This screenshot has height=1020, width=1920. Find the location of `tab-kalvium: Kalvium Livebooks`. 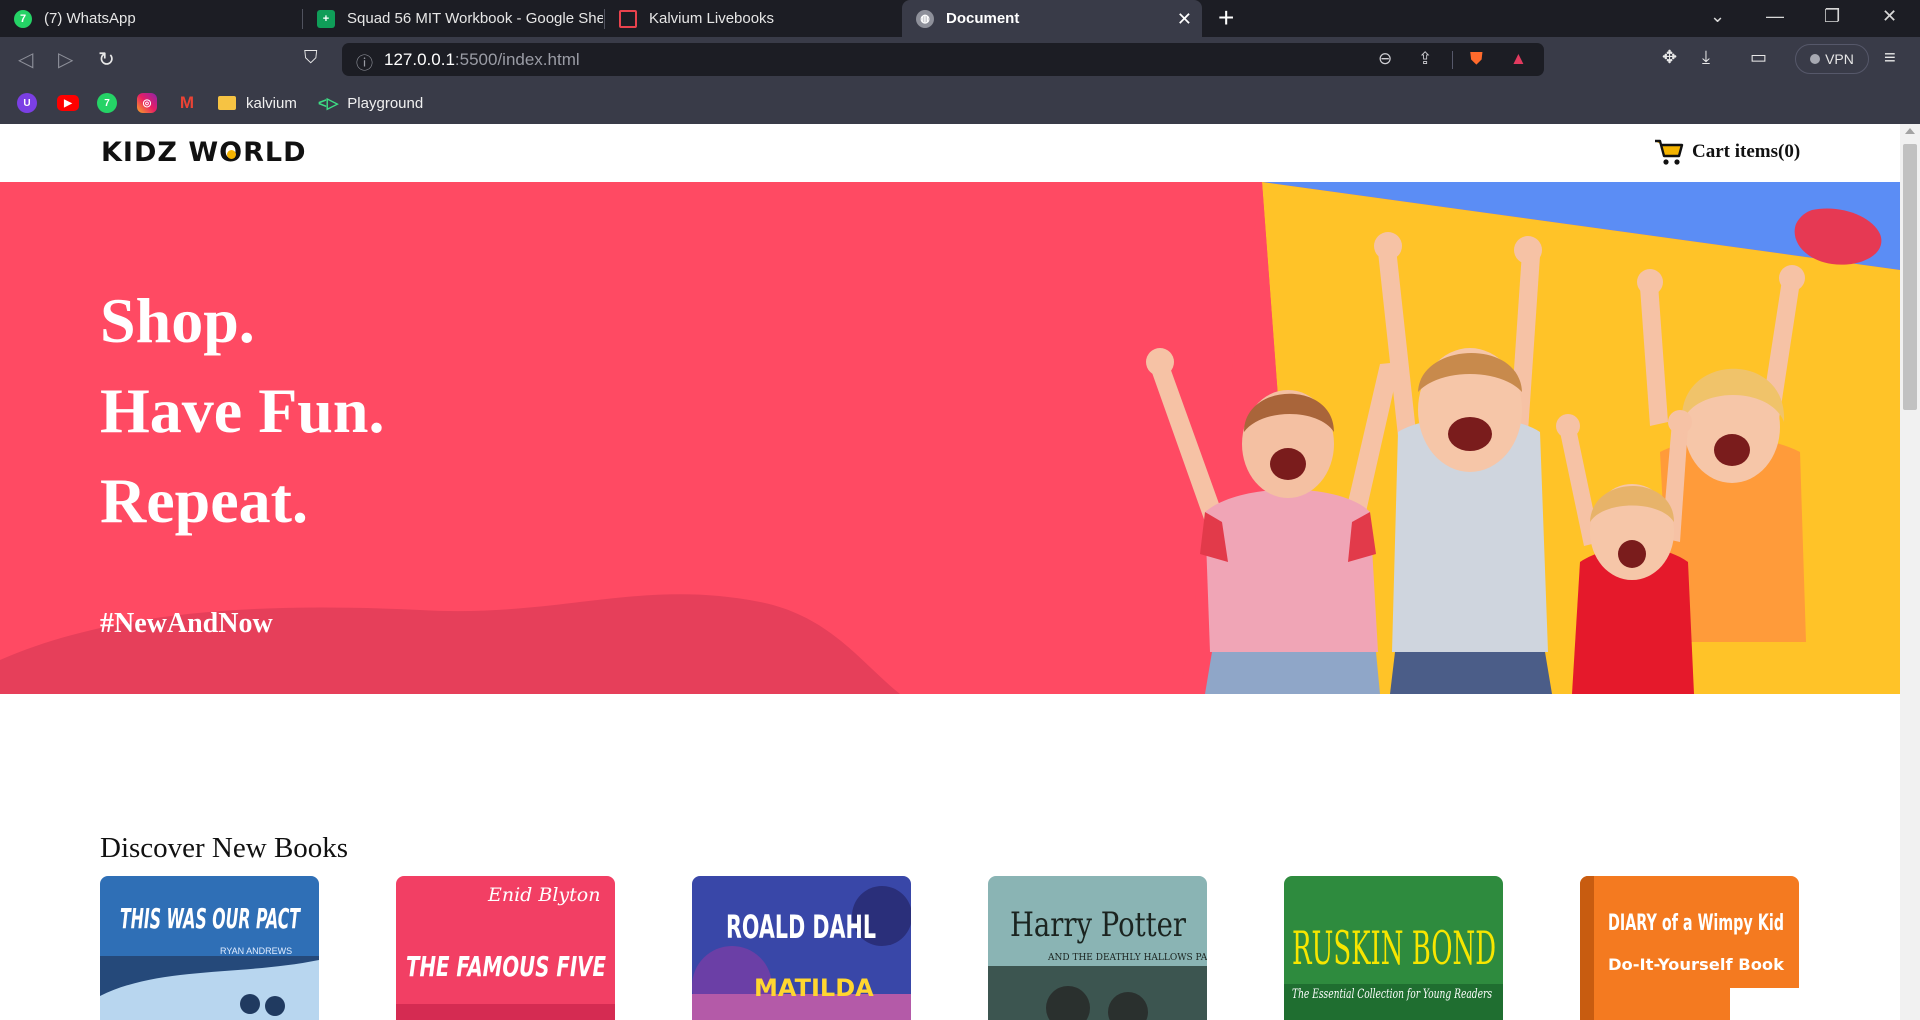

tab-kalvium: Kalvium Livebooks is located at coordinates (752, 18).